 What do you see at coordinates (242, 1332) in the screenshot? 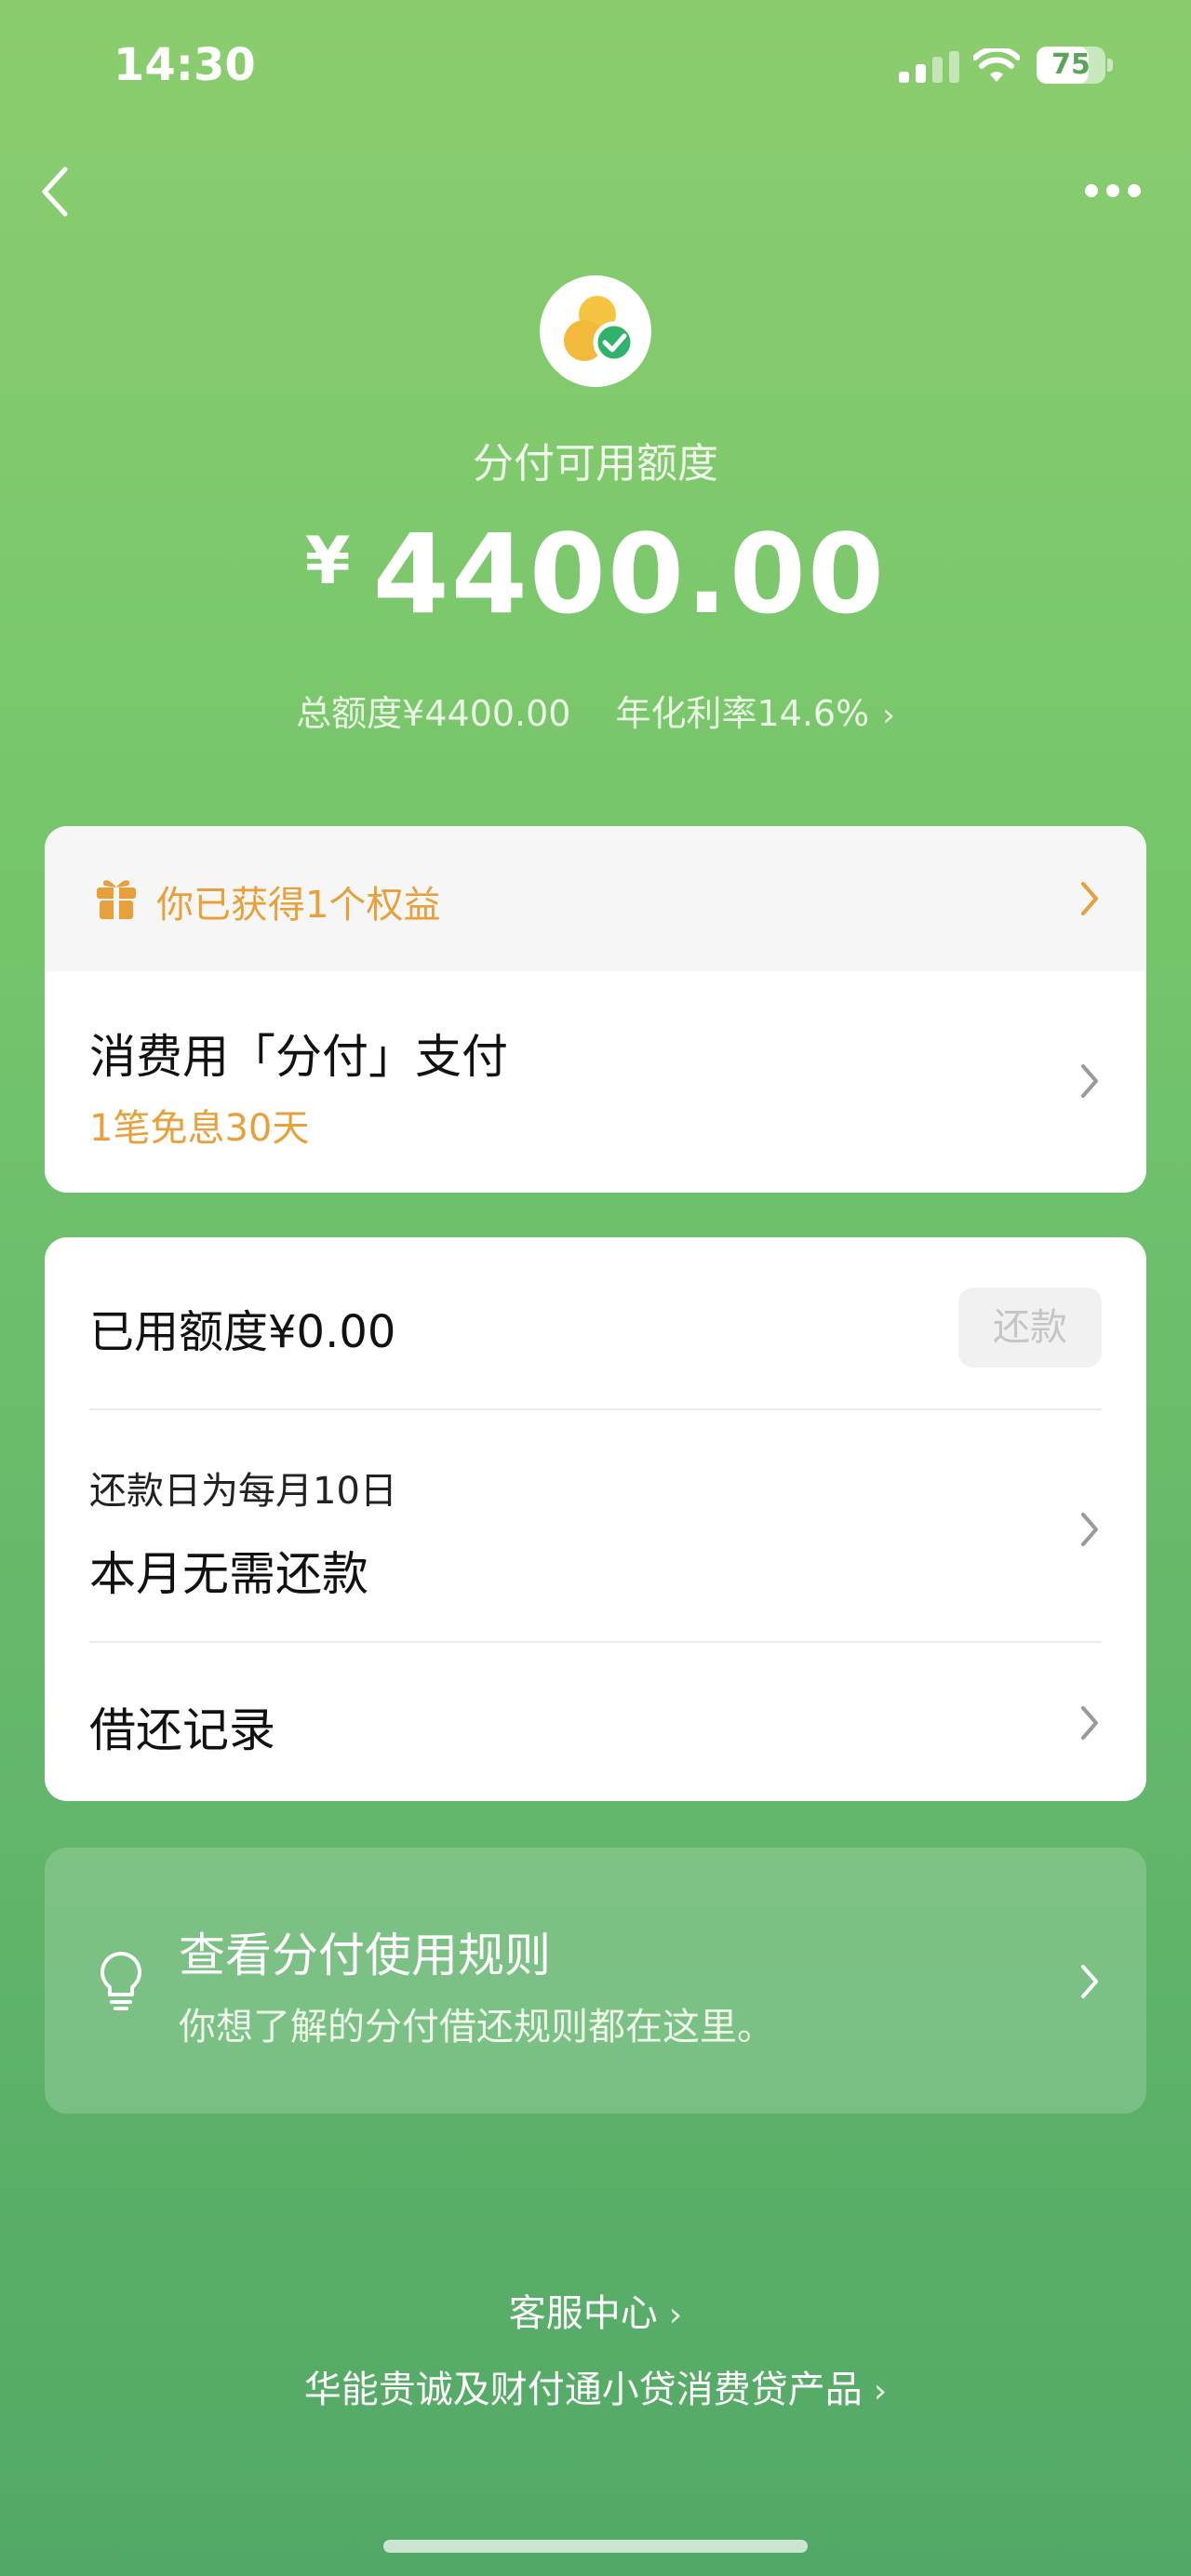
I see `used-amount: 已用额度¥0.00` at bounding box center [242, 1332].